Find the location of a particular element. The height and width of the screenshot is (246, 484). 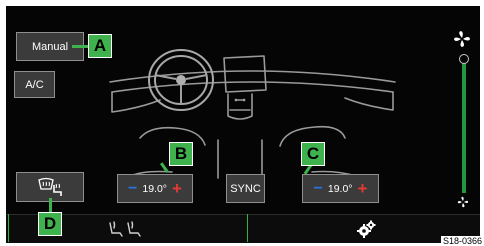

figure-code: S18-0366 is located at coordinates (462, 241).